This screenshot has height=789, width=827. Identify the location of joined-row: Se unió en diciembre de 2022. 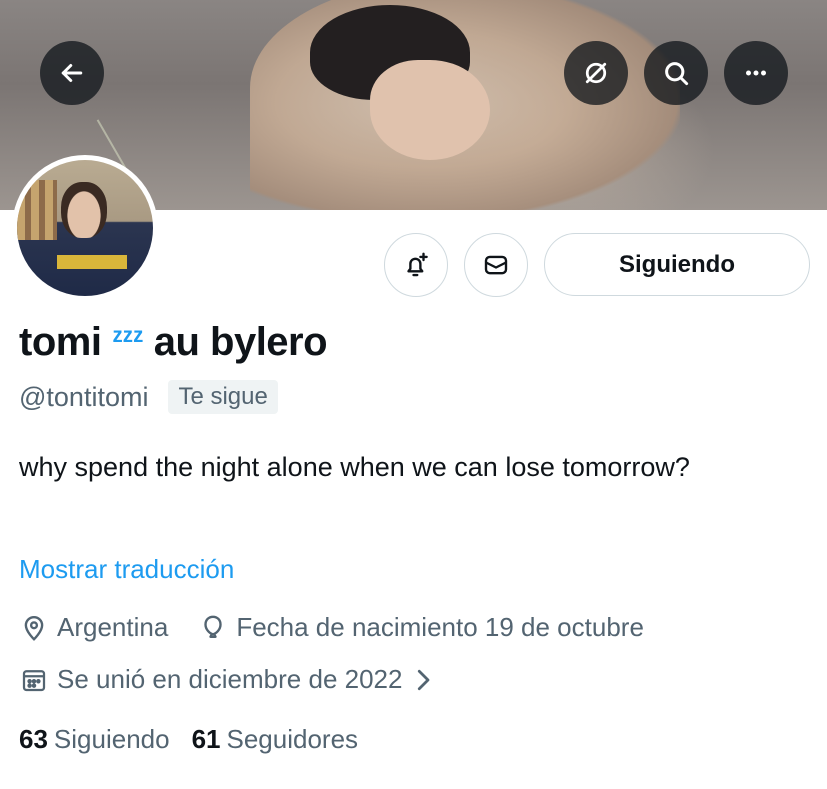
(232, 679).